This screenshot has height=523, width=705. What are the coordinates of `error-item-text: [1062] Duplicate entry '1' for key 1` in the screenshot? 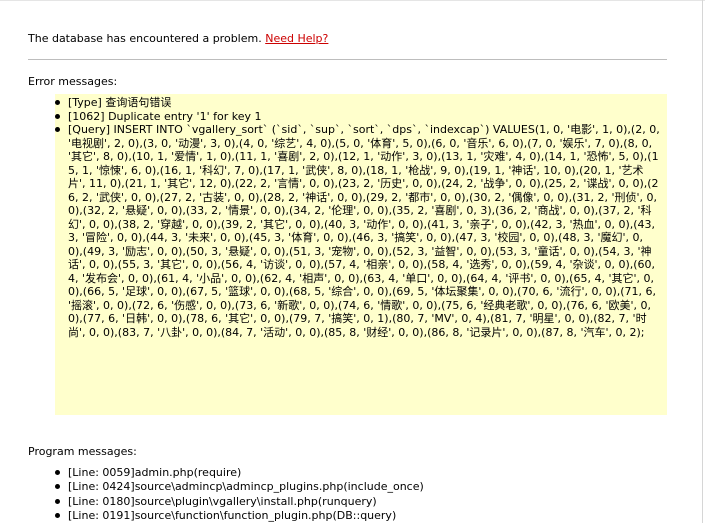 It's located at (165, 116).